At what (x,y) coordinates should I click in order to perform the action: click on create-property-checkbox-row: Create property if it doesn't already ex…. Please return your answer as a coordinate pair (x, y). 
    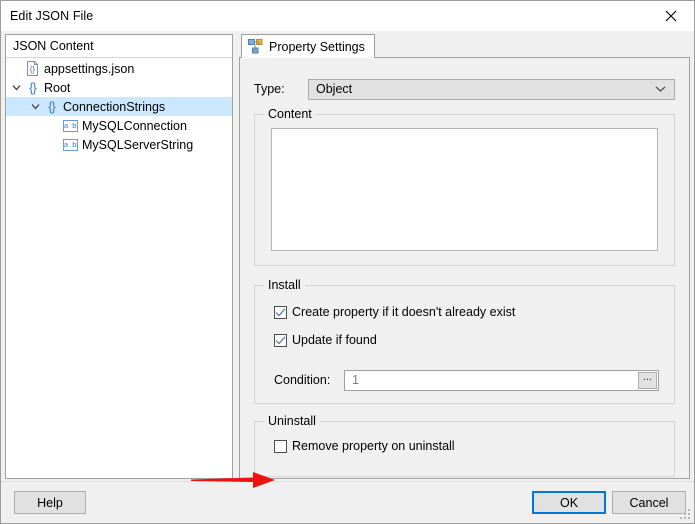
    Looking at the image, I should click on (394, 312).